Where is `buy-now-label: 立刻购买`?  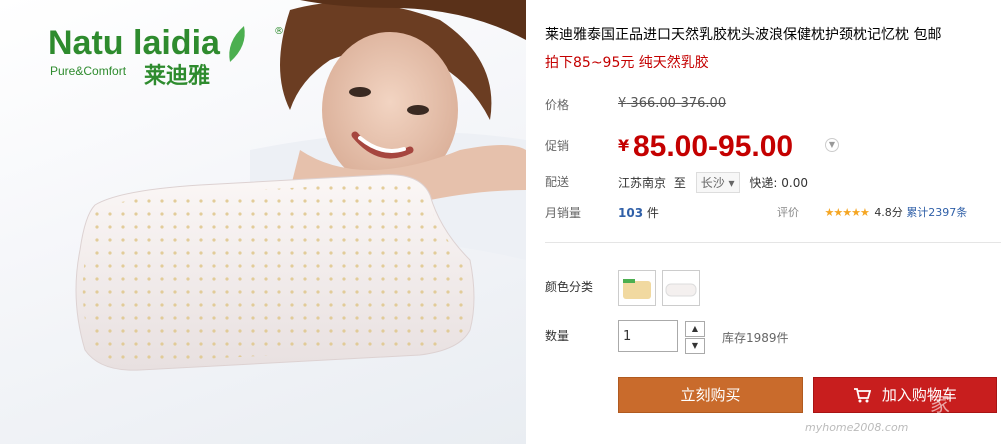 buy-now-label: 立刻购买 is located at coordinates (710, 395).